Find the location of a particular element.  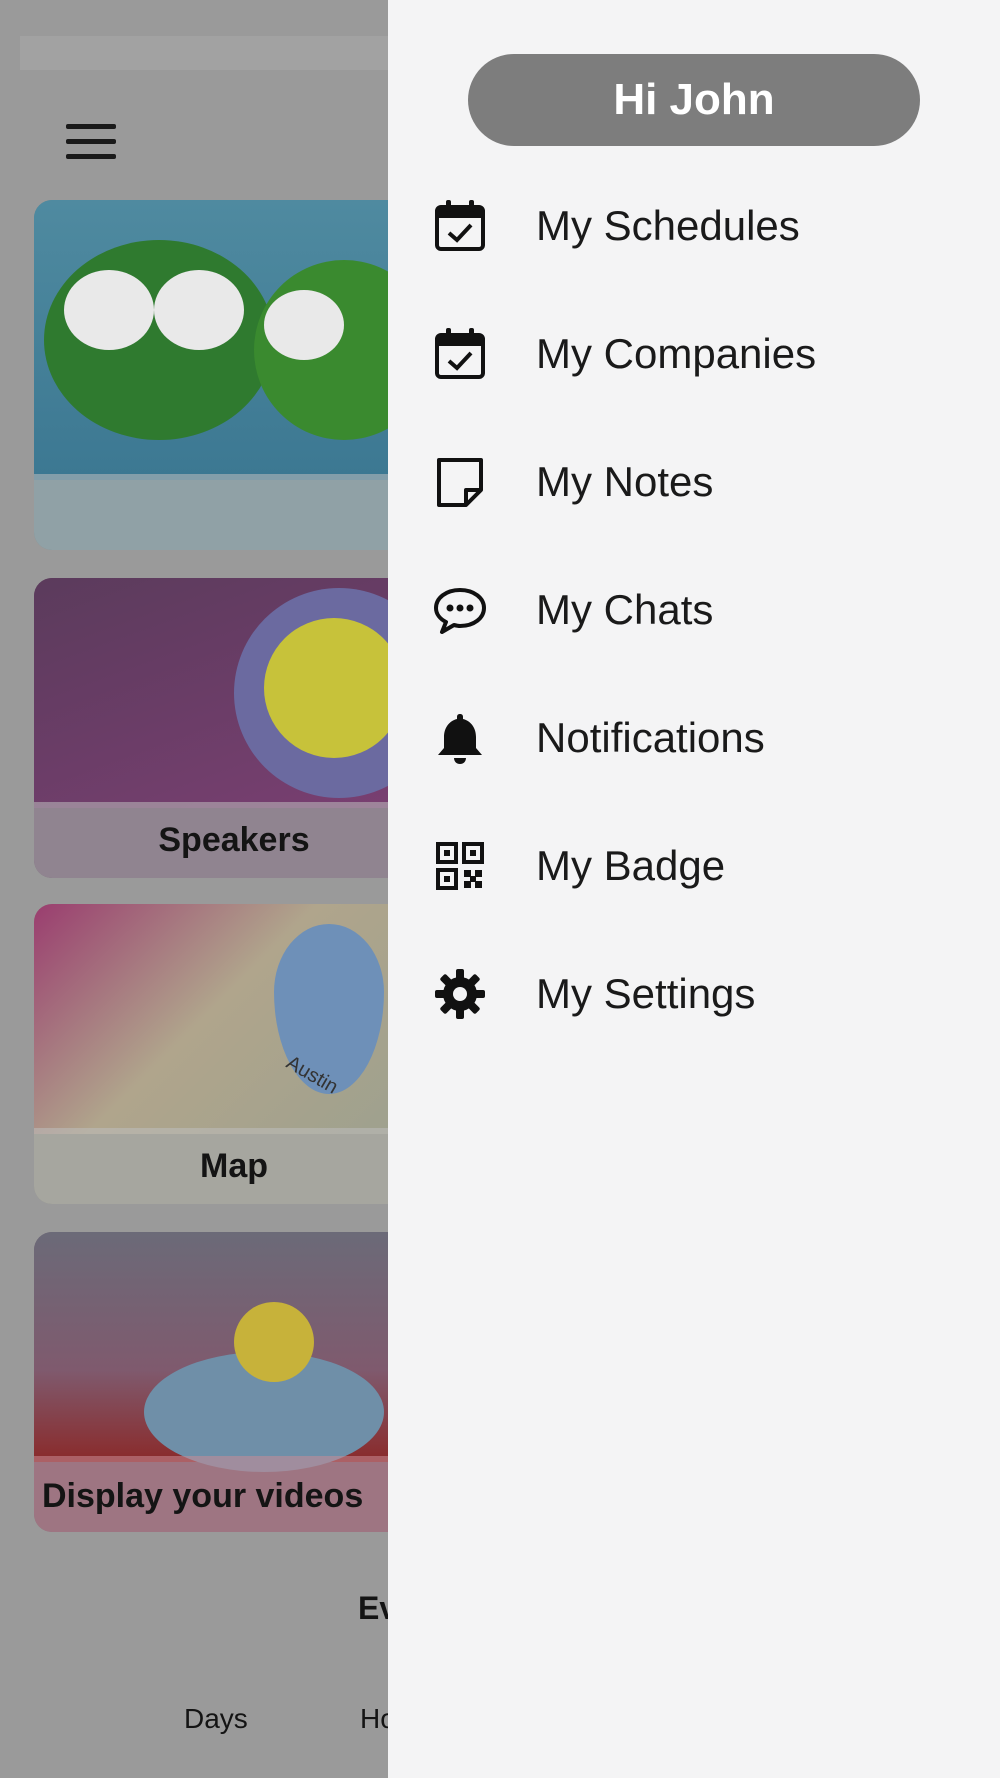

status-bar is located at coordinates (204, 53).